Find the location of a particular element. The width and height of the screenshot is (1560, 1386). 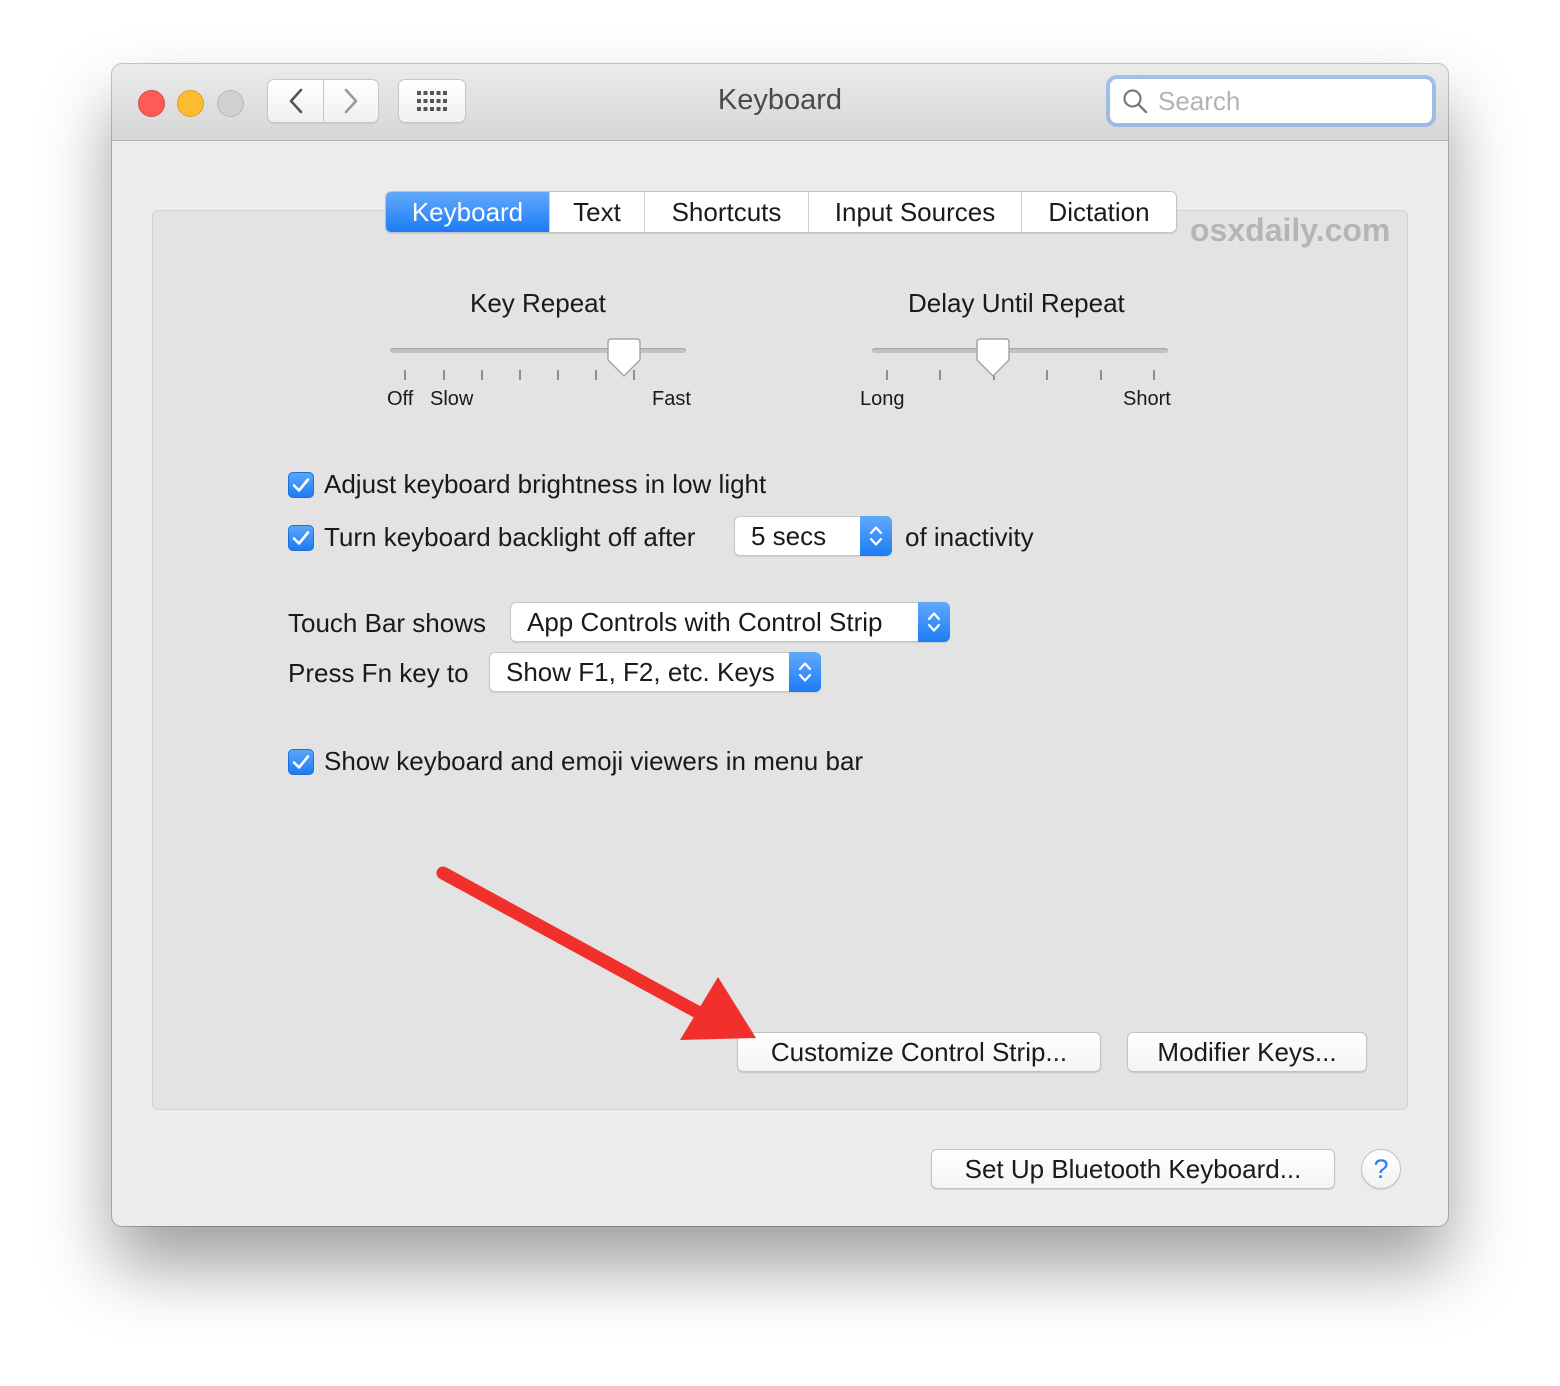

search-icon is located at coordinates (1135, 101).